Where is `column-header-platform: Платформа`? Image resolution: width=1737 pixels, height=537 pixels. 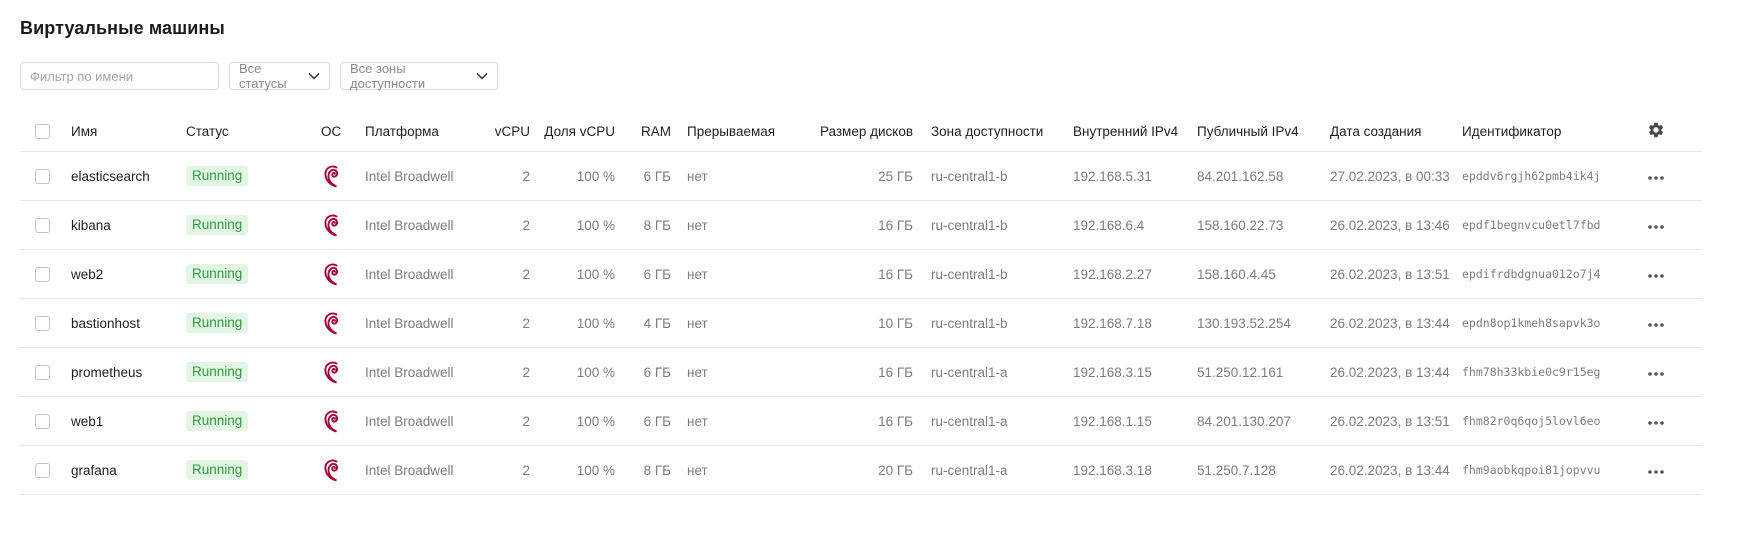 column-header-platform: Платформа is located at coordinates (421, 131).